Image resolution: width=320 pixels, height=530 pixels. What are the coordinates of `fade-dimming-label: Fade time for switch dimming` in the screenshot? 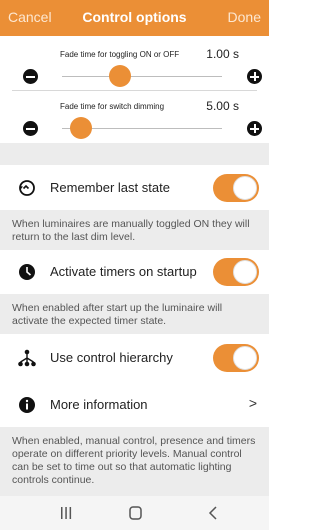 It's located at (112, 106).